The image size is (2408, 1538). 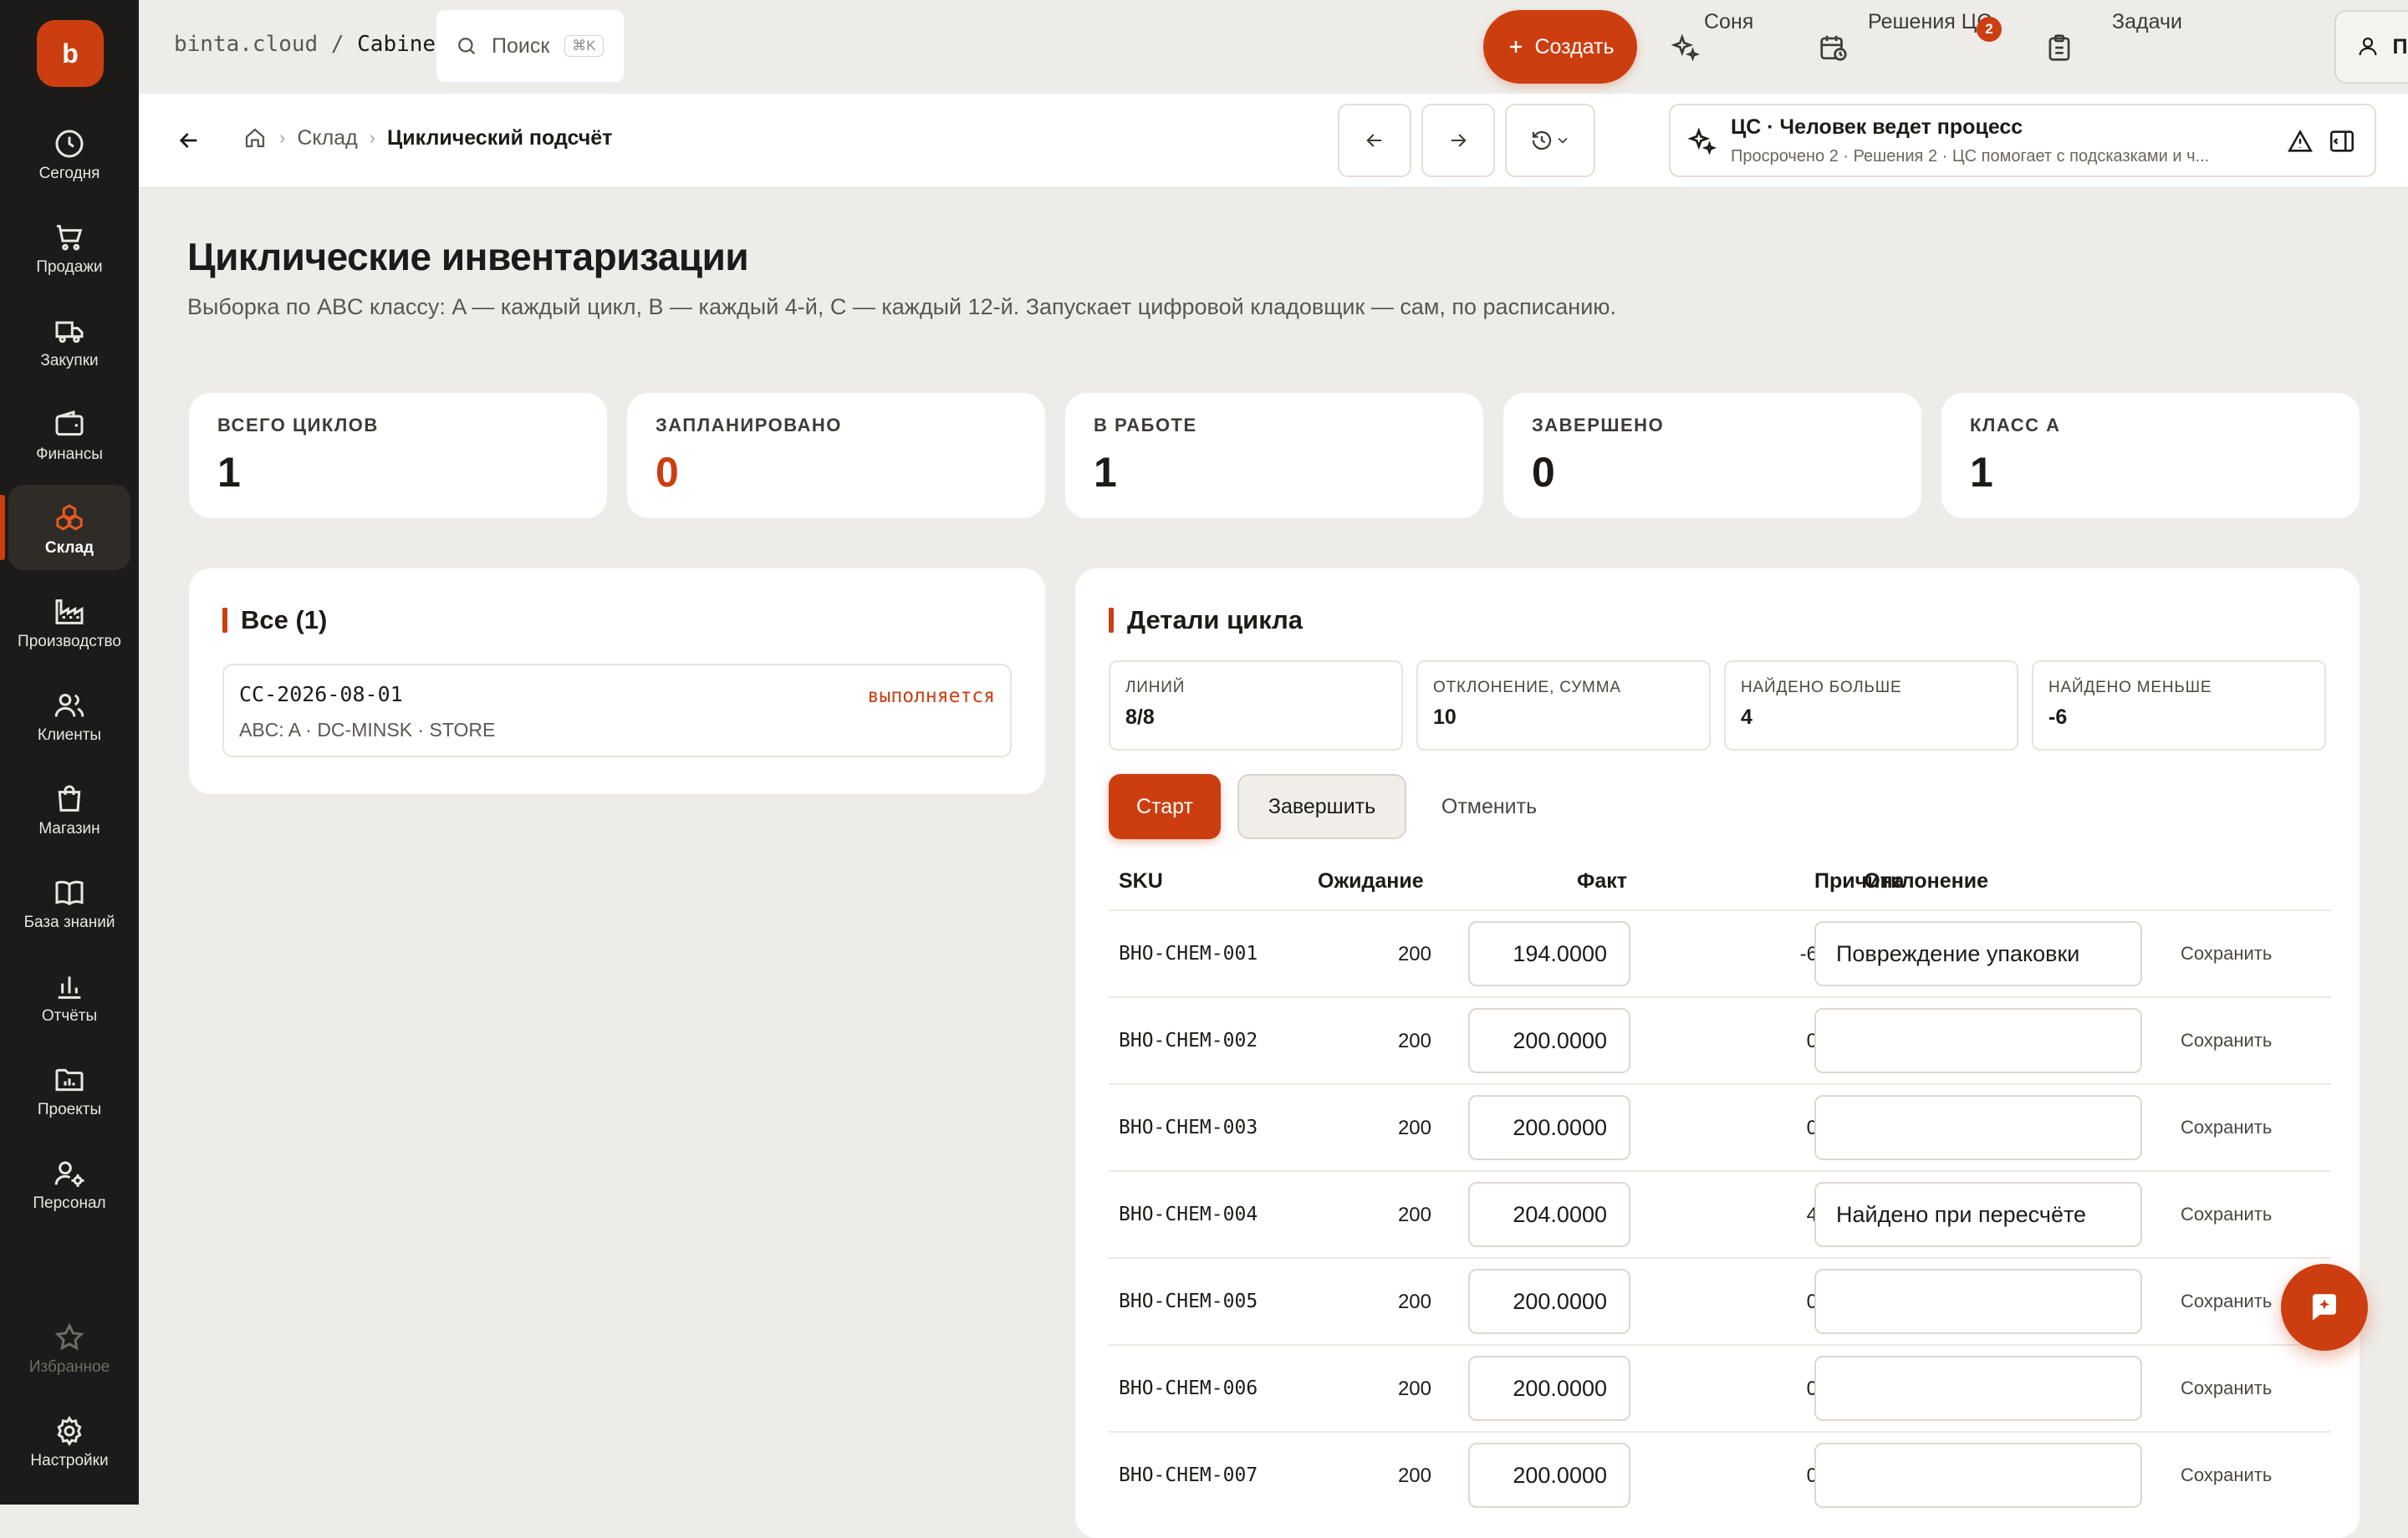 What do you see at coordinates (255, 137) in the screenshot?
I see `home-icon` at bounding box center [255, 137].